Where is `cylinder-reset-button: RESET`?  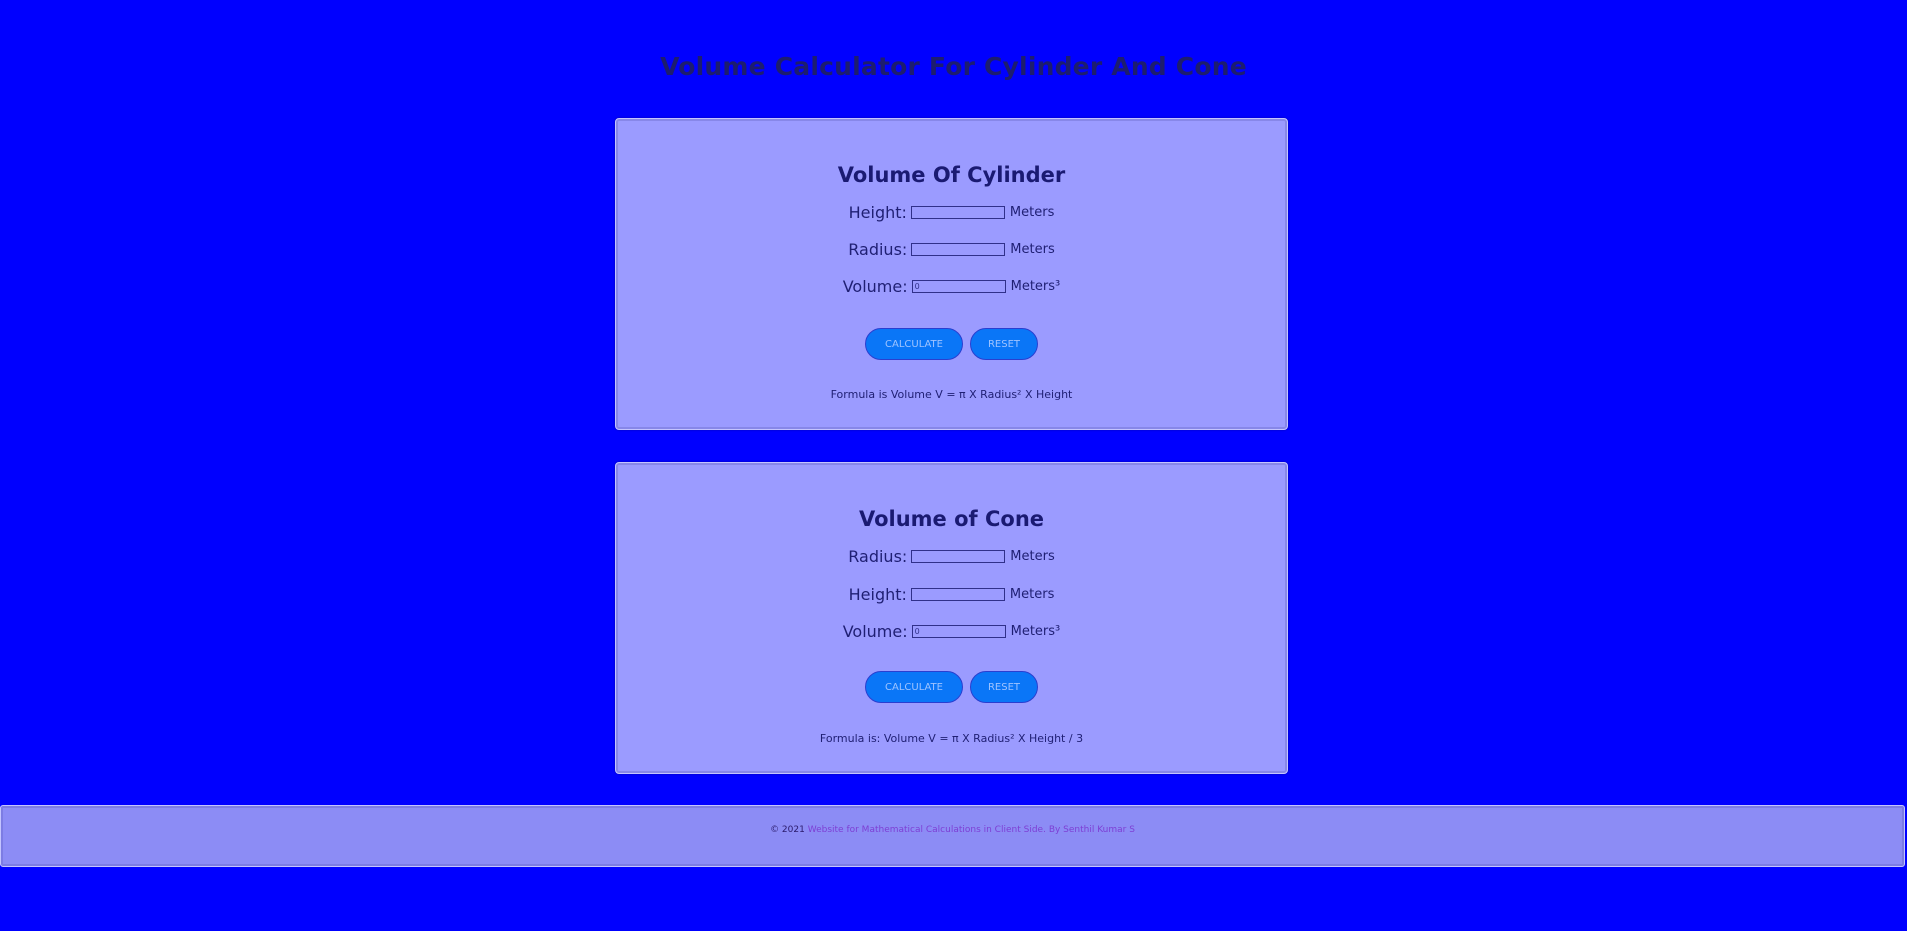
cylinder-reset-button: RESET is located at coordinates (1004, 344).